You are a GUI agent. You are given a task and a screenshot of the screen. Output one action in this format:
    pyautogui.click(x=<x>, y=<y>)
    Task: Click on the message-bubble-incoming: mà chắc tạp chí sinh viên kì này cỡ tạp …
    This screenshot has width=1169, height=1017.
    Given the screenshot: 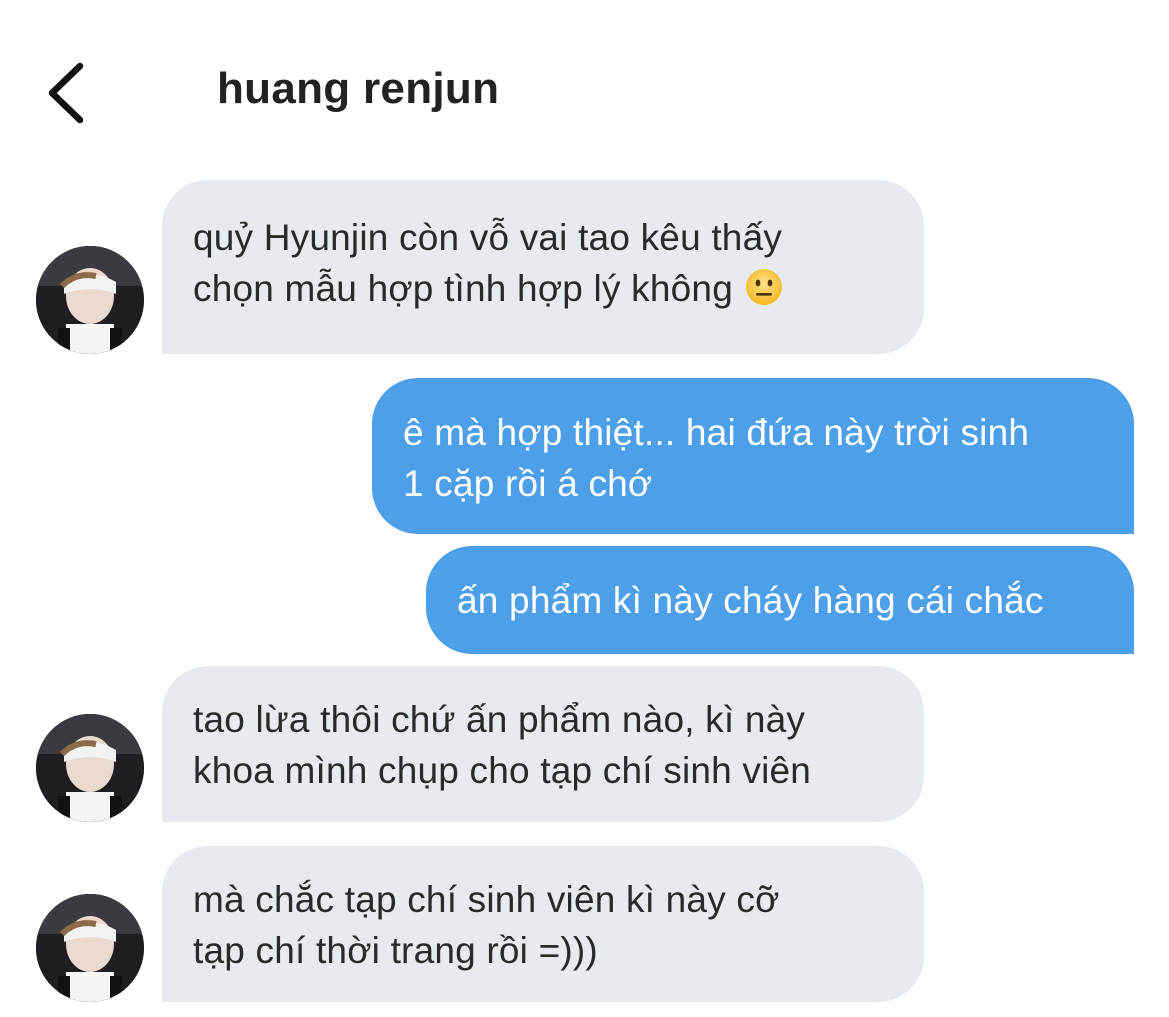 What is the action you would take?
    pyautogui.click(x=543, y=924)
    